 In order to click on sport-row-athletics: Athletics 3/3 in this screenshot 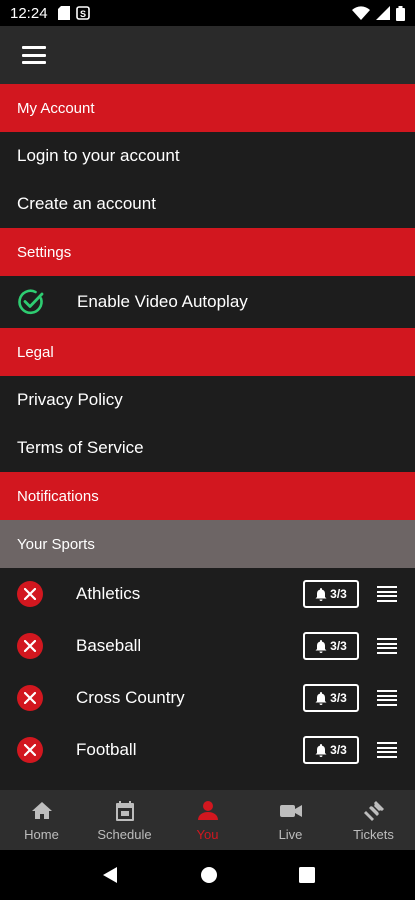, I will do `click(207, 594)`.